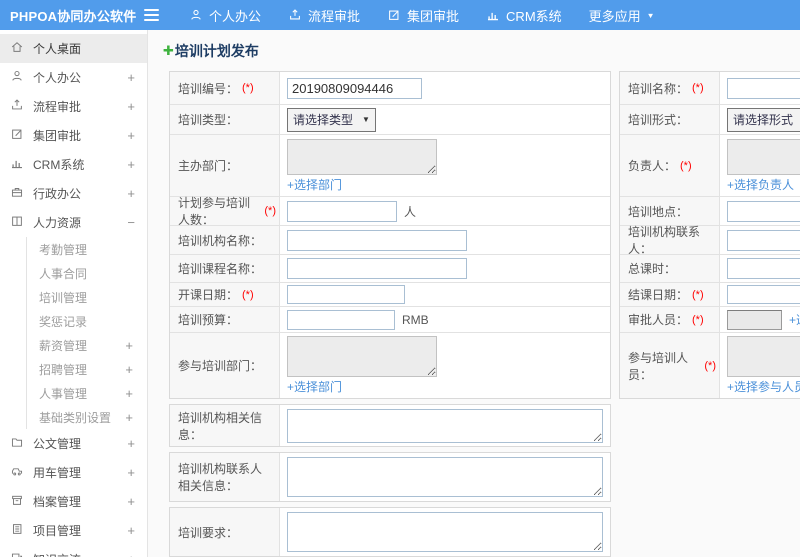 Image resolution: width=800 pixels, height=557 pixels. What do you see at coordinates (87, 393) in the screenshot?
I see `sidebar-sub-personnel: 人事管理 +` at bounding box center [87, 393].